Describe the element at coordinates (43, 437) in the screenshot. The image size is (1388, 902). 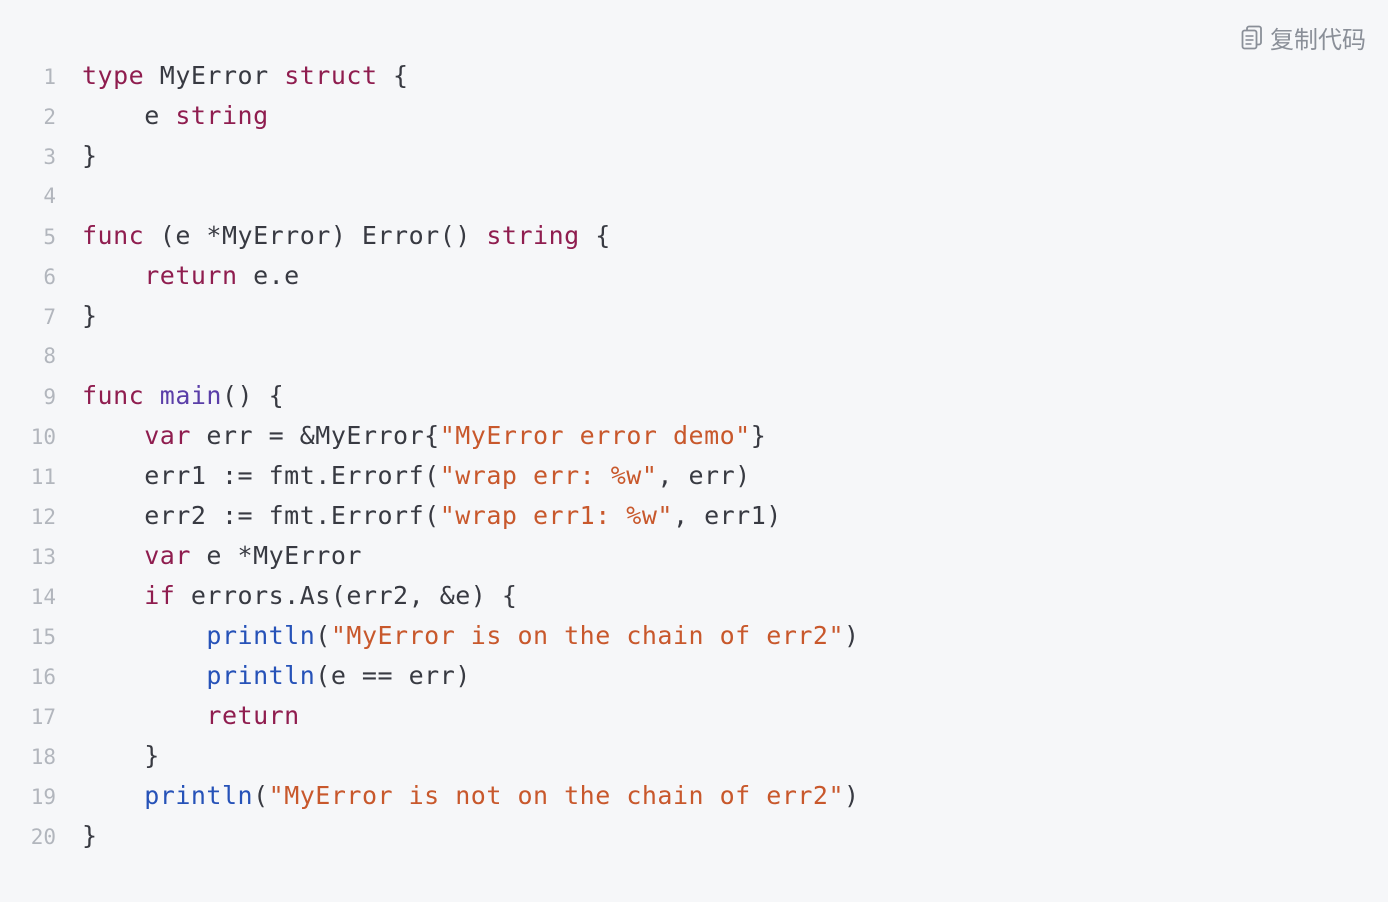
I see `line-number: 10` at that location.